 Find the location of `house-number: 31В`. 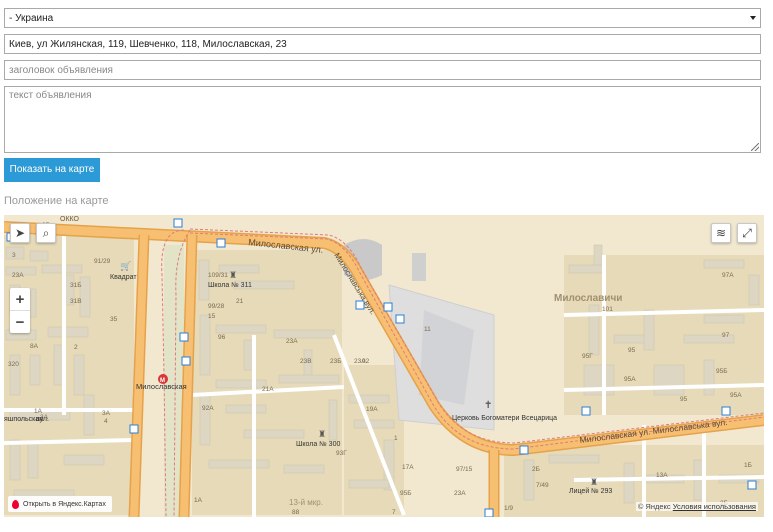

house-number: 31В is located at coordinates (76, 301).